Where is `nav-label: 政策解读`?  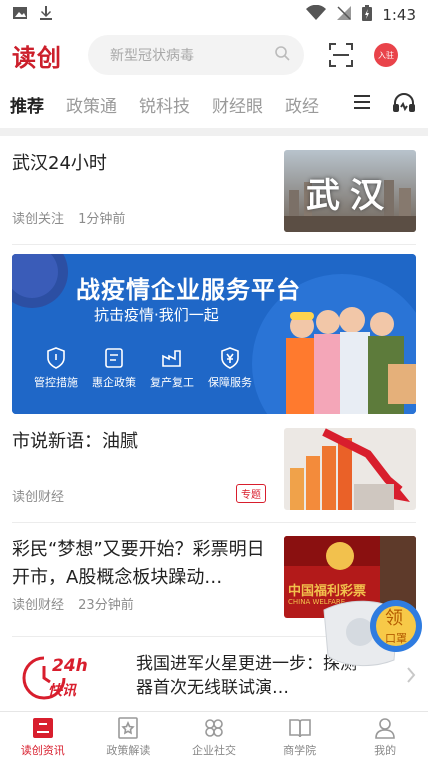 nav-label: 政策解读 is located at coordinates (128, 750).